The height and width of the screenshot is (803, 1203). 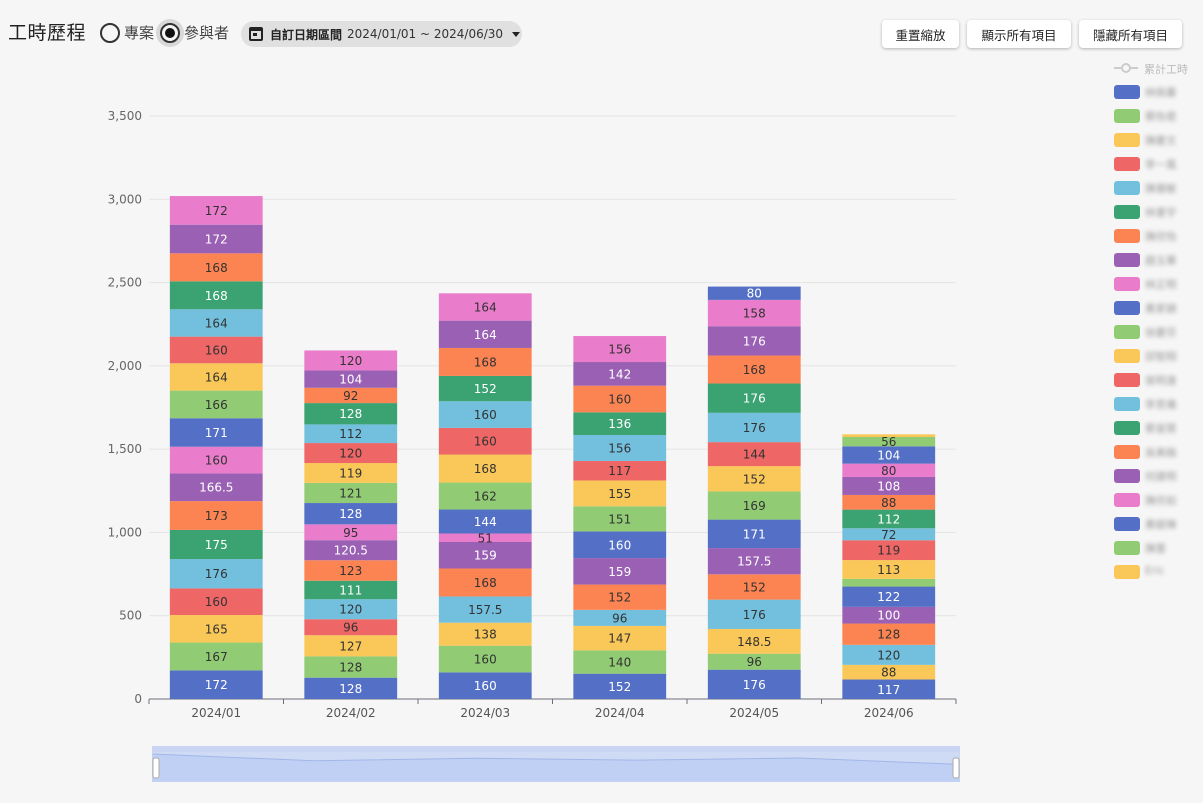 I want to click on data-label: 175, so click(x=216, y=545).